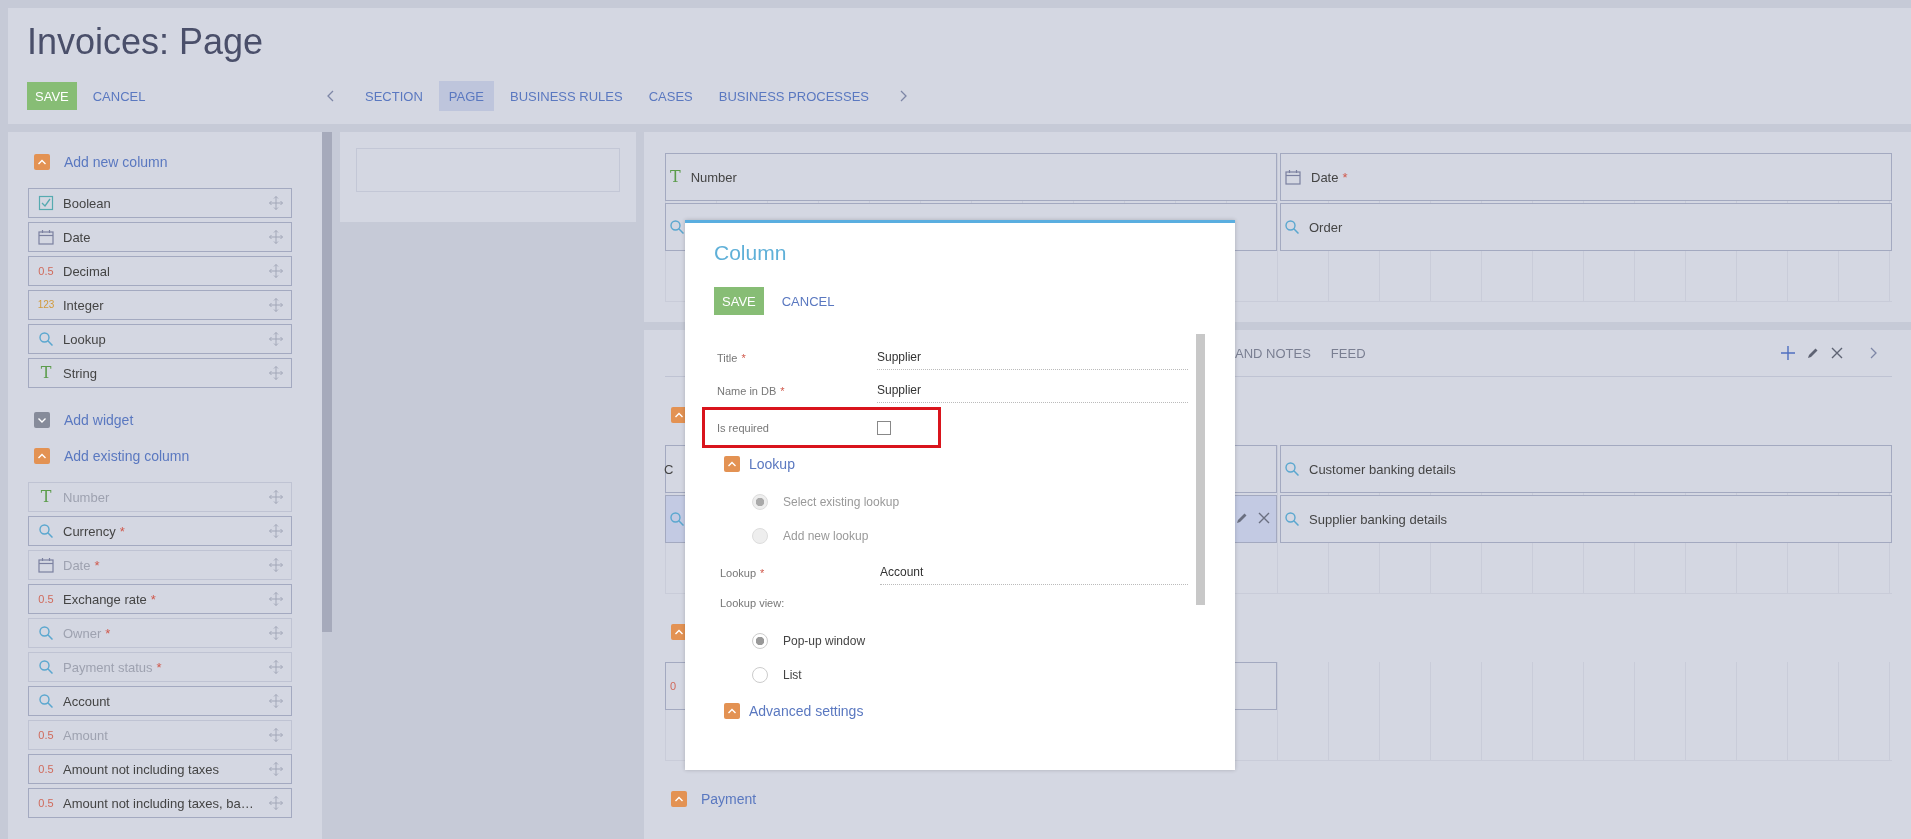  I want to click on option-label: Add new lookup, so click(826, 536).